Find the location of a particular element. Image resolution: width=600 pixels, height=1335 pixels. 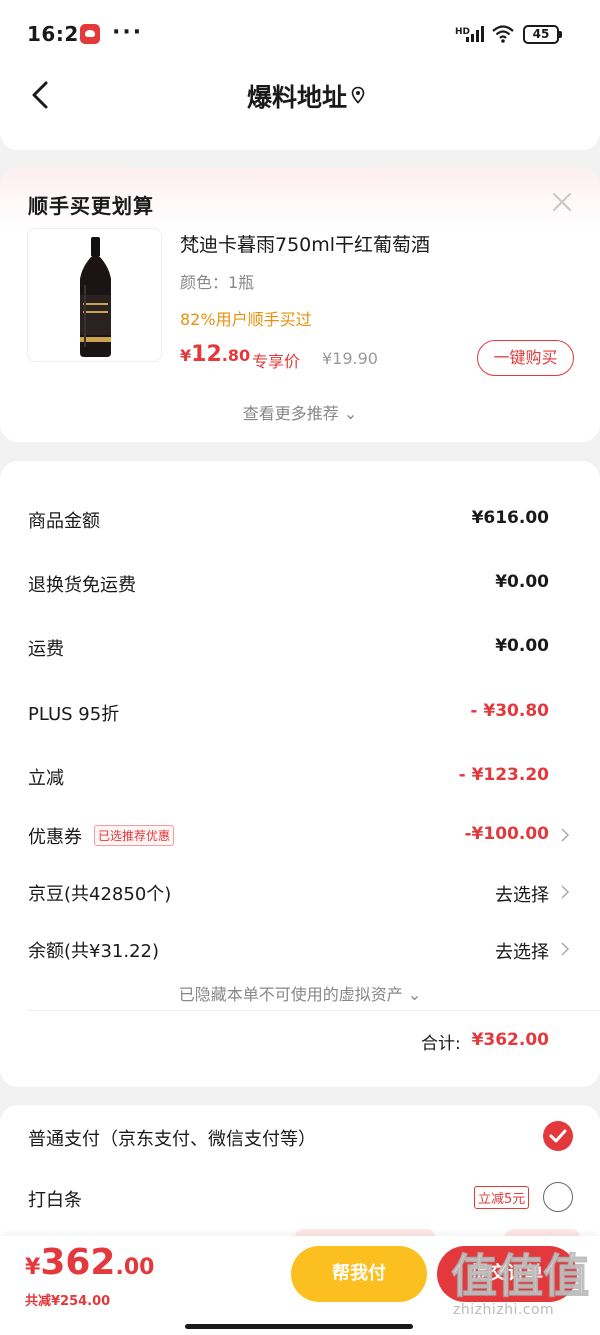

more-notifications-icon: ··· is located at coordinates (128, 32).